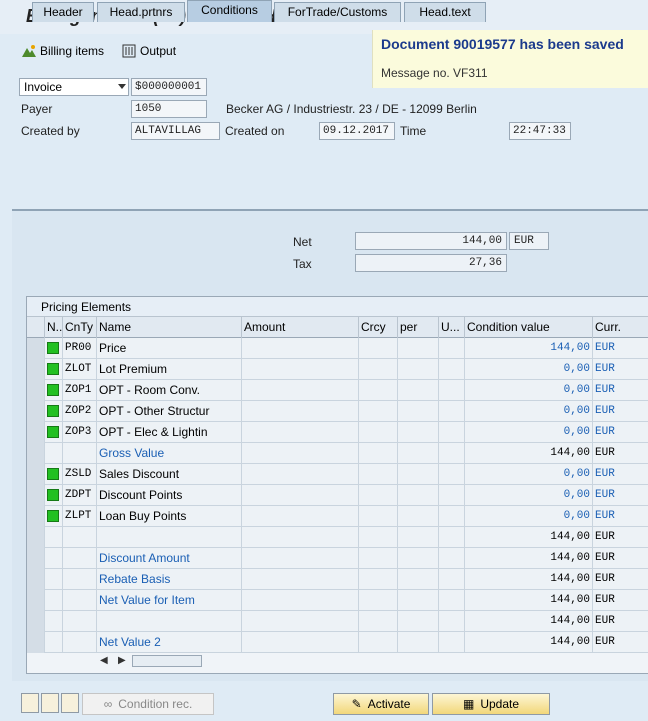 The width and height of the screenshot is (648, 721). I want to click on tax-value-field: 27,36, so click(431, 263).